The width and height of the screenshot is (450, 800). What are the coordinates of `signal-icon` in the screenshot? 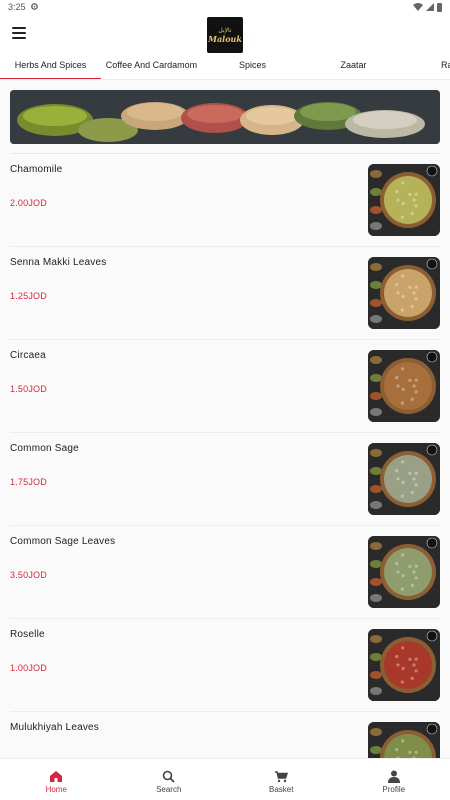 It's located at (430, 7).